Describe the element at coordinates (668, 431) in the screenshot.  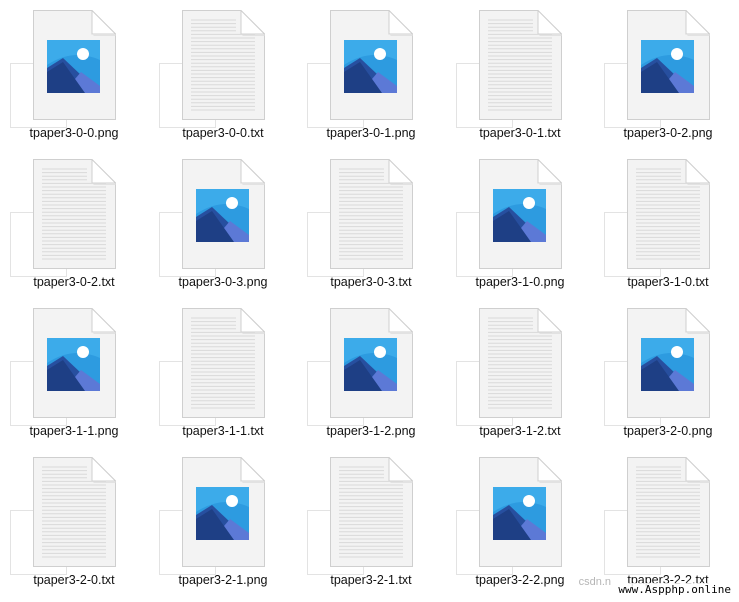
I see `file-name-label: tpaper3-2-0.png` at that location.